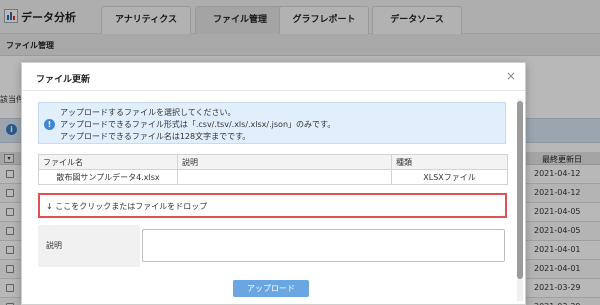 Image resolution: width=600 pixels, height=305 pixels. I want to click on file-description-cell, so click(284, 177).